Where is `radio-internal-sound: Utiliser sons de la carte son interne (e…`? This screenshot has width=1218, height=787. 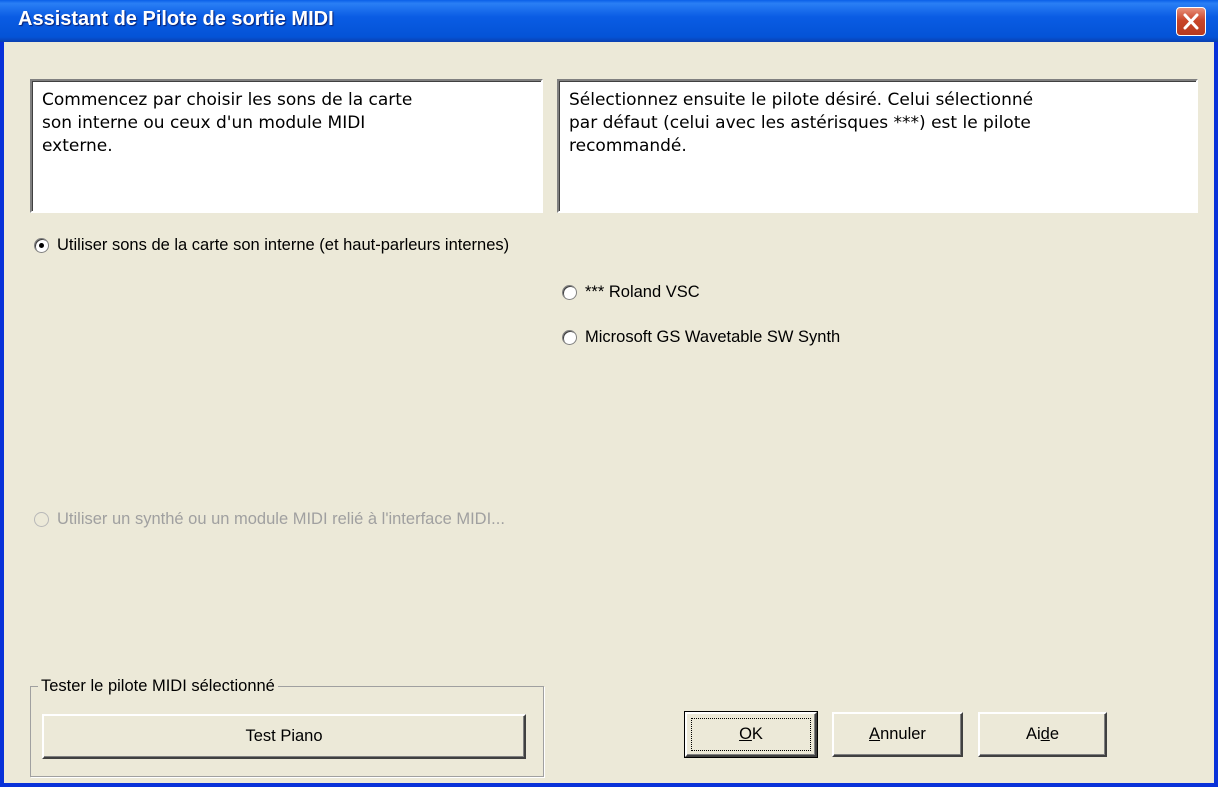 radio-internal-sound: Utiliser sons de la carte son interne (e… is located at coordinates (271, 245).